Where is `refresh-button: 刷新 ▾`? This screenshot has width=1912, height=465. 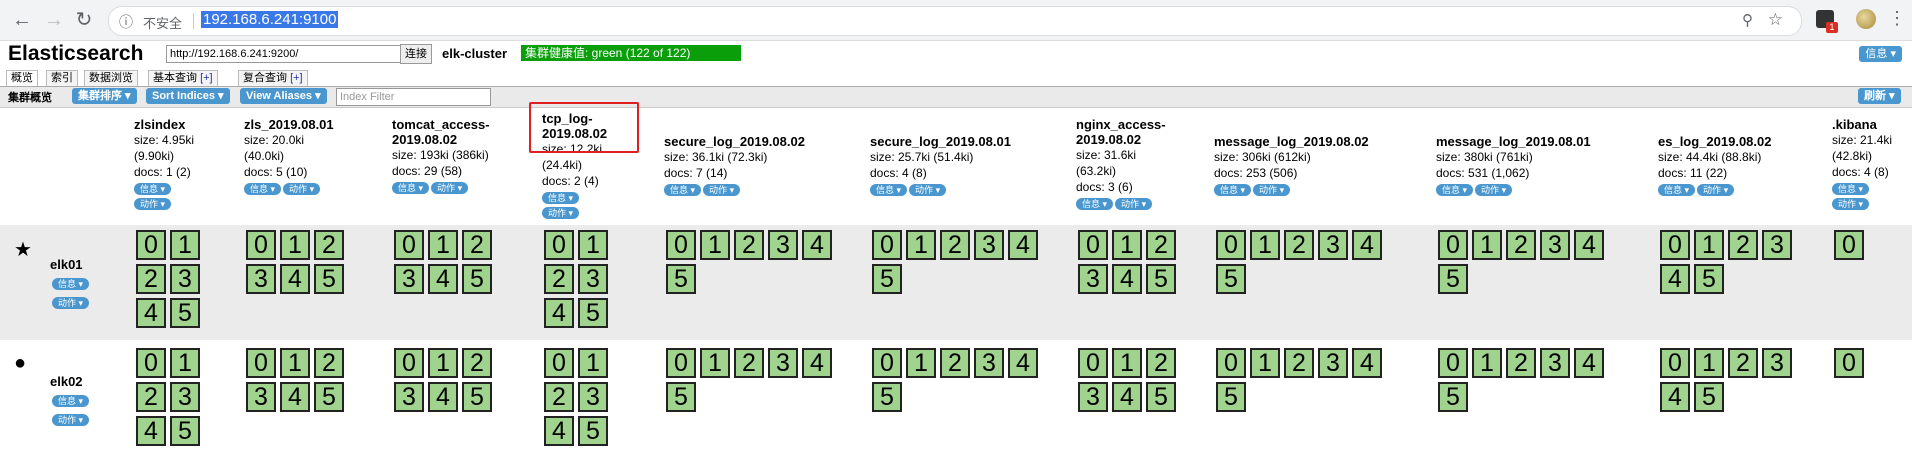
refresh-button: 刷新 ▾ is located at coordinates (1879, 96).